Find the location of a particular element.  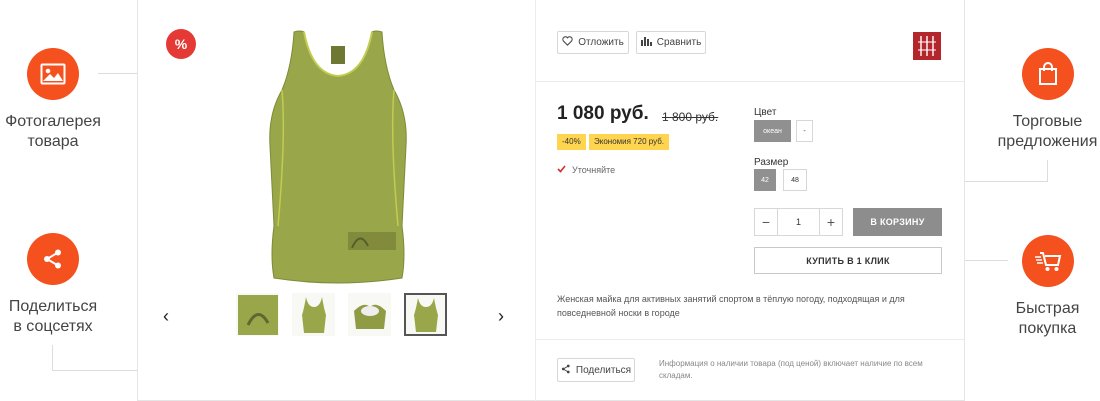

heart-icon is located at coordinates (567, 42).